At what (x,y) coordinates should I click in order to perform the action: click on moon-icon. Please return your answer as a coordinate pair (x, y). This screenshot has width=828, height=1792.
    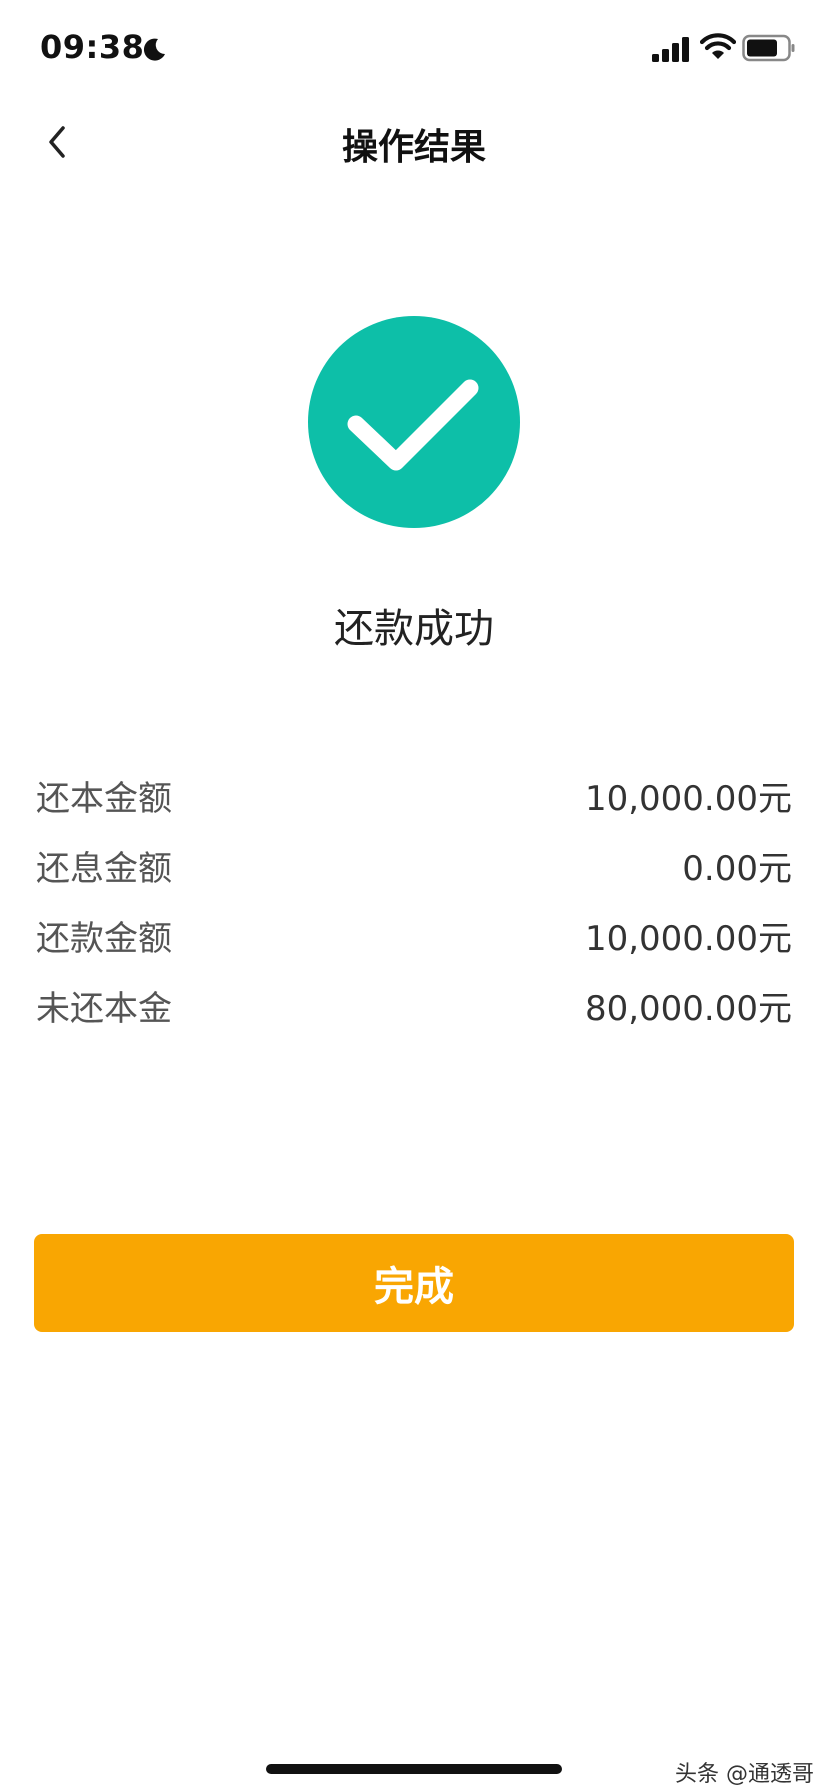
    Looking at the image, I should click on (154, 49).